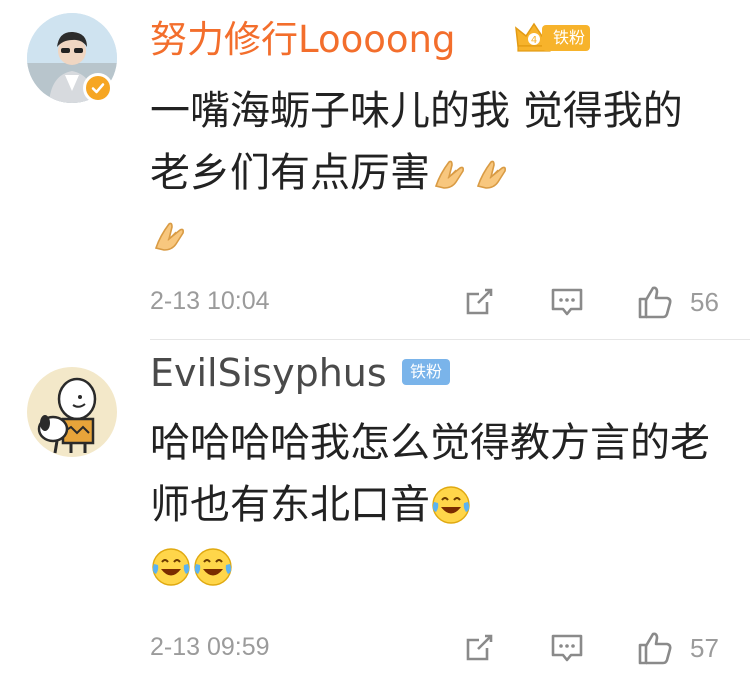 The image size is (750, 685). Describe the element at coordinates (268, 373) in the screenshot. I see `username: EvilSisyphus` at that location.